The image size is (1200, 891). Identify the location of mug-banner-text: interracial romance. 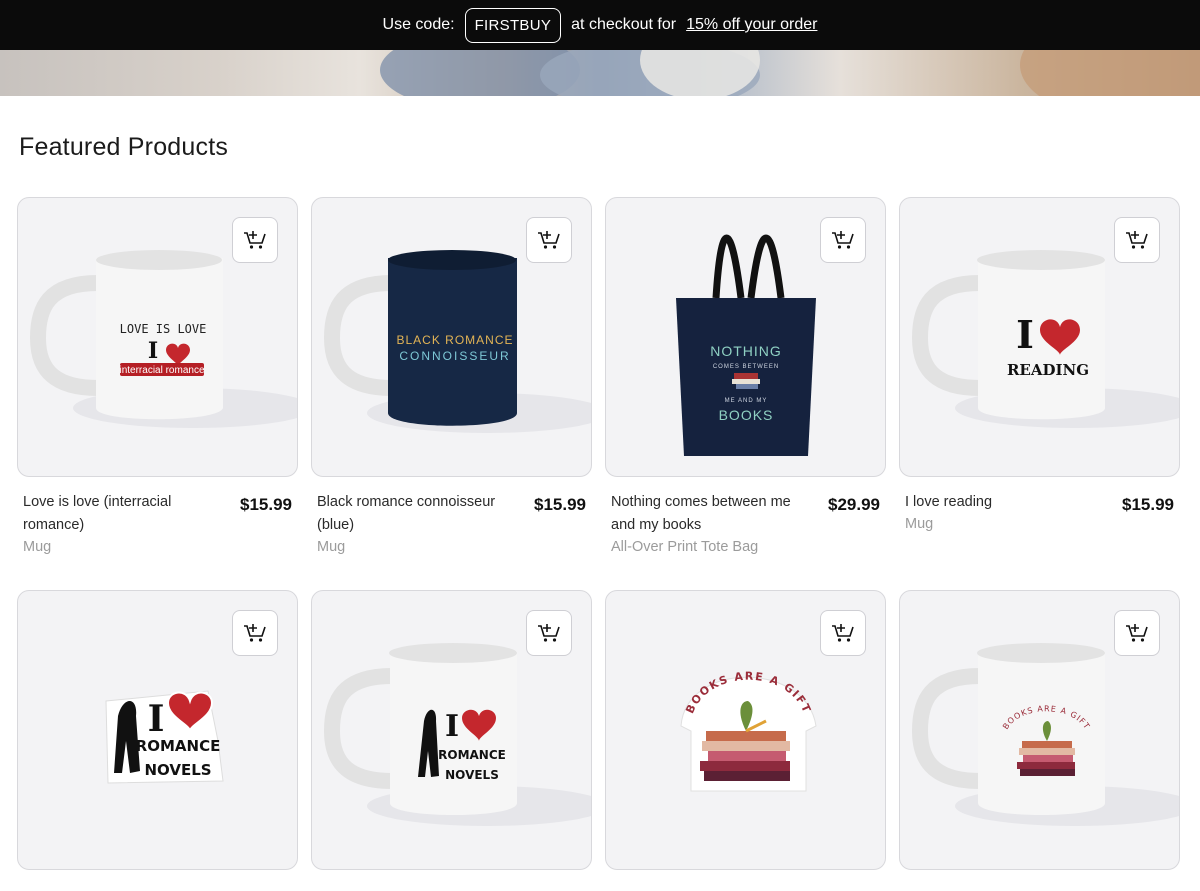
(161, 370).